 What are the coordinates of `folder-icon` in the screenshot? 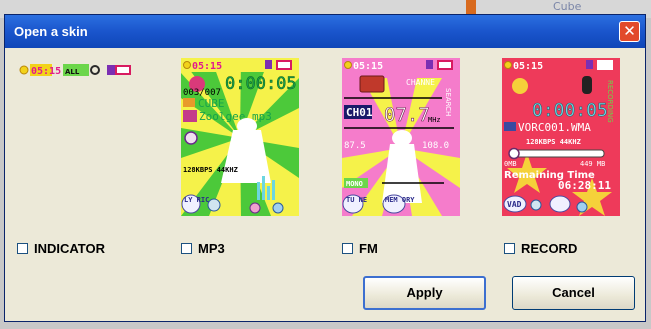 It's located at (189, 102).